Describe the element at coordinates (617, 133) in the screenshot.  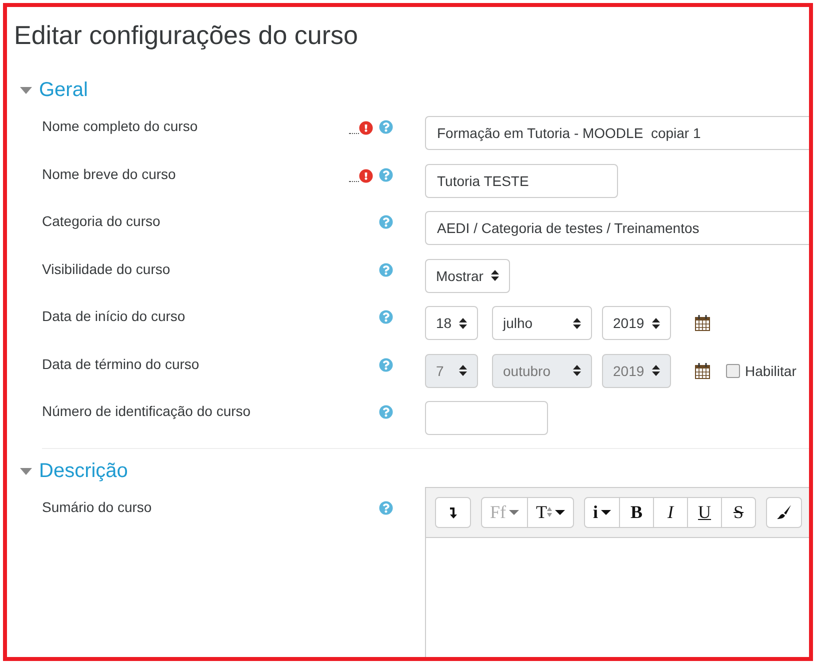
I see `text-input: Formação em Tutoria - MOODLE copiar 1` at that location.